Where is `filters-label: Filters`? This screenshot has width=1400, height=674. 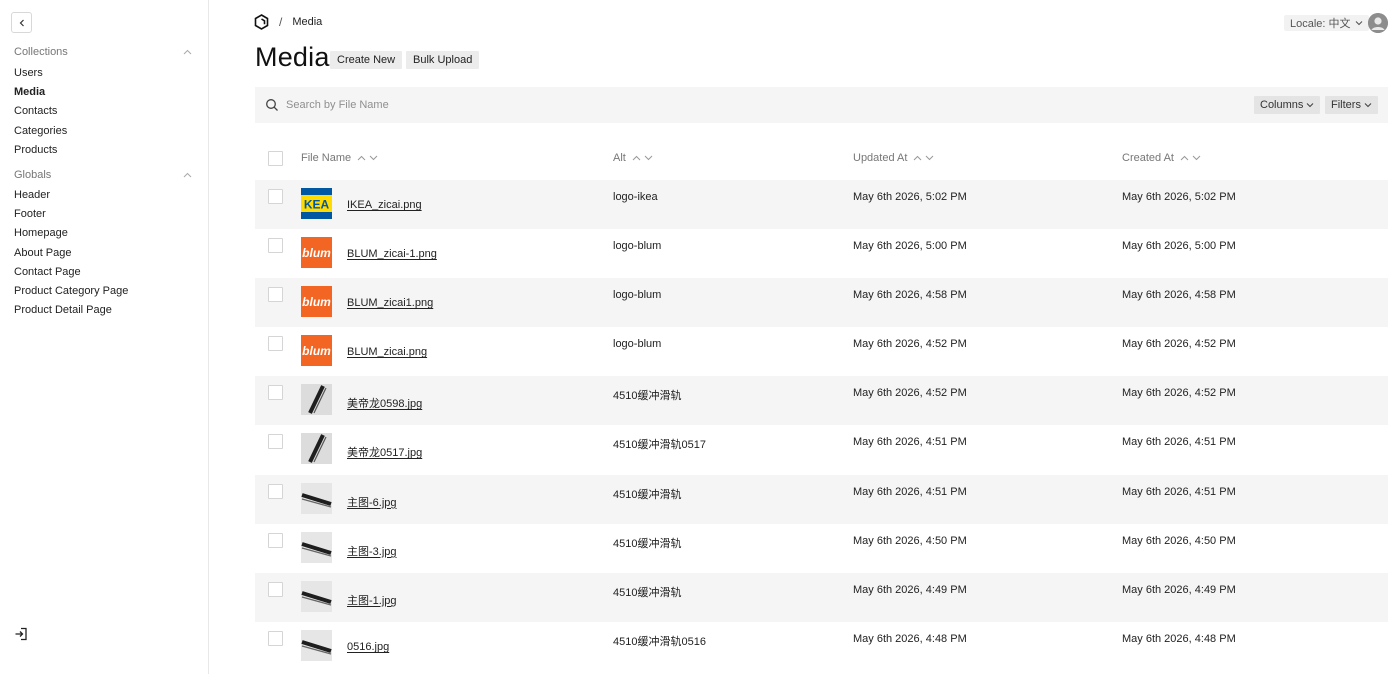
filters-label: Filters is located at coordinates (1346, 105).